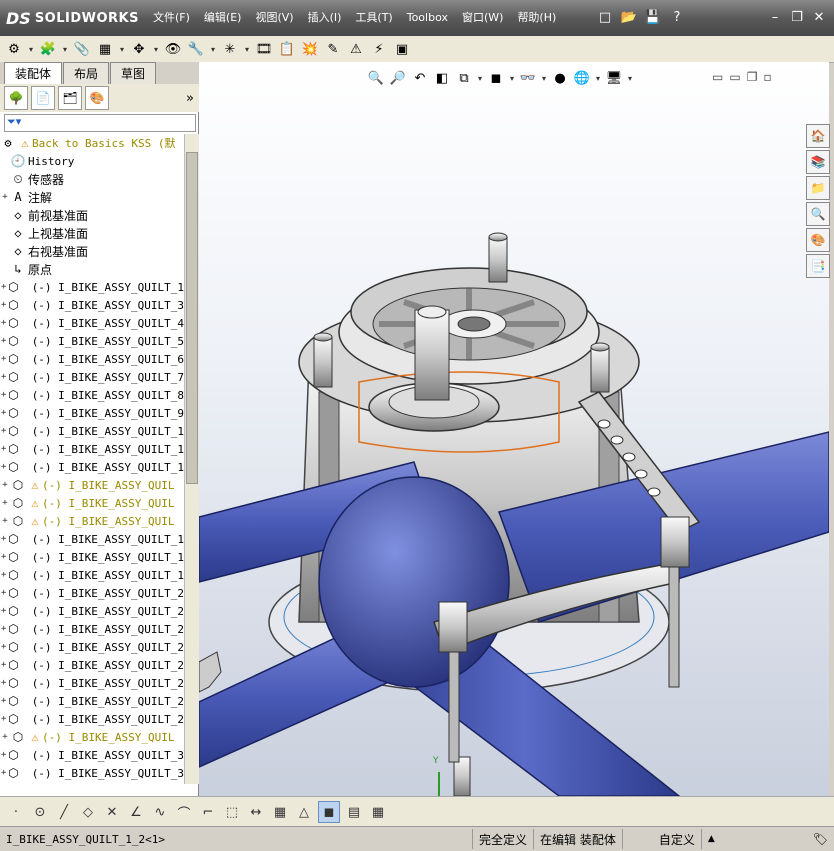  Describe the element at coordinates (482, 18) in the screenshot. I see `menu-window: 窗口(W)` at that location.